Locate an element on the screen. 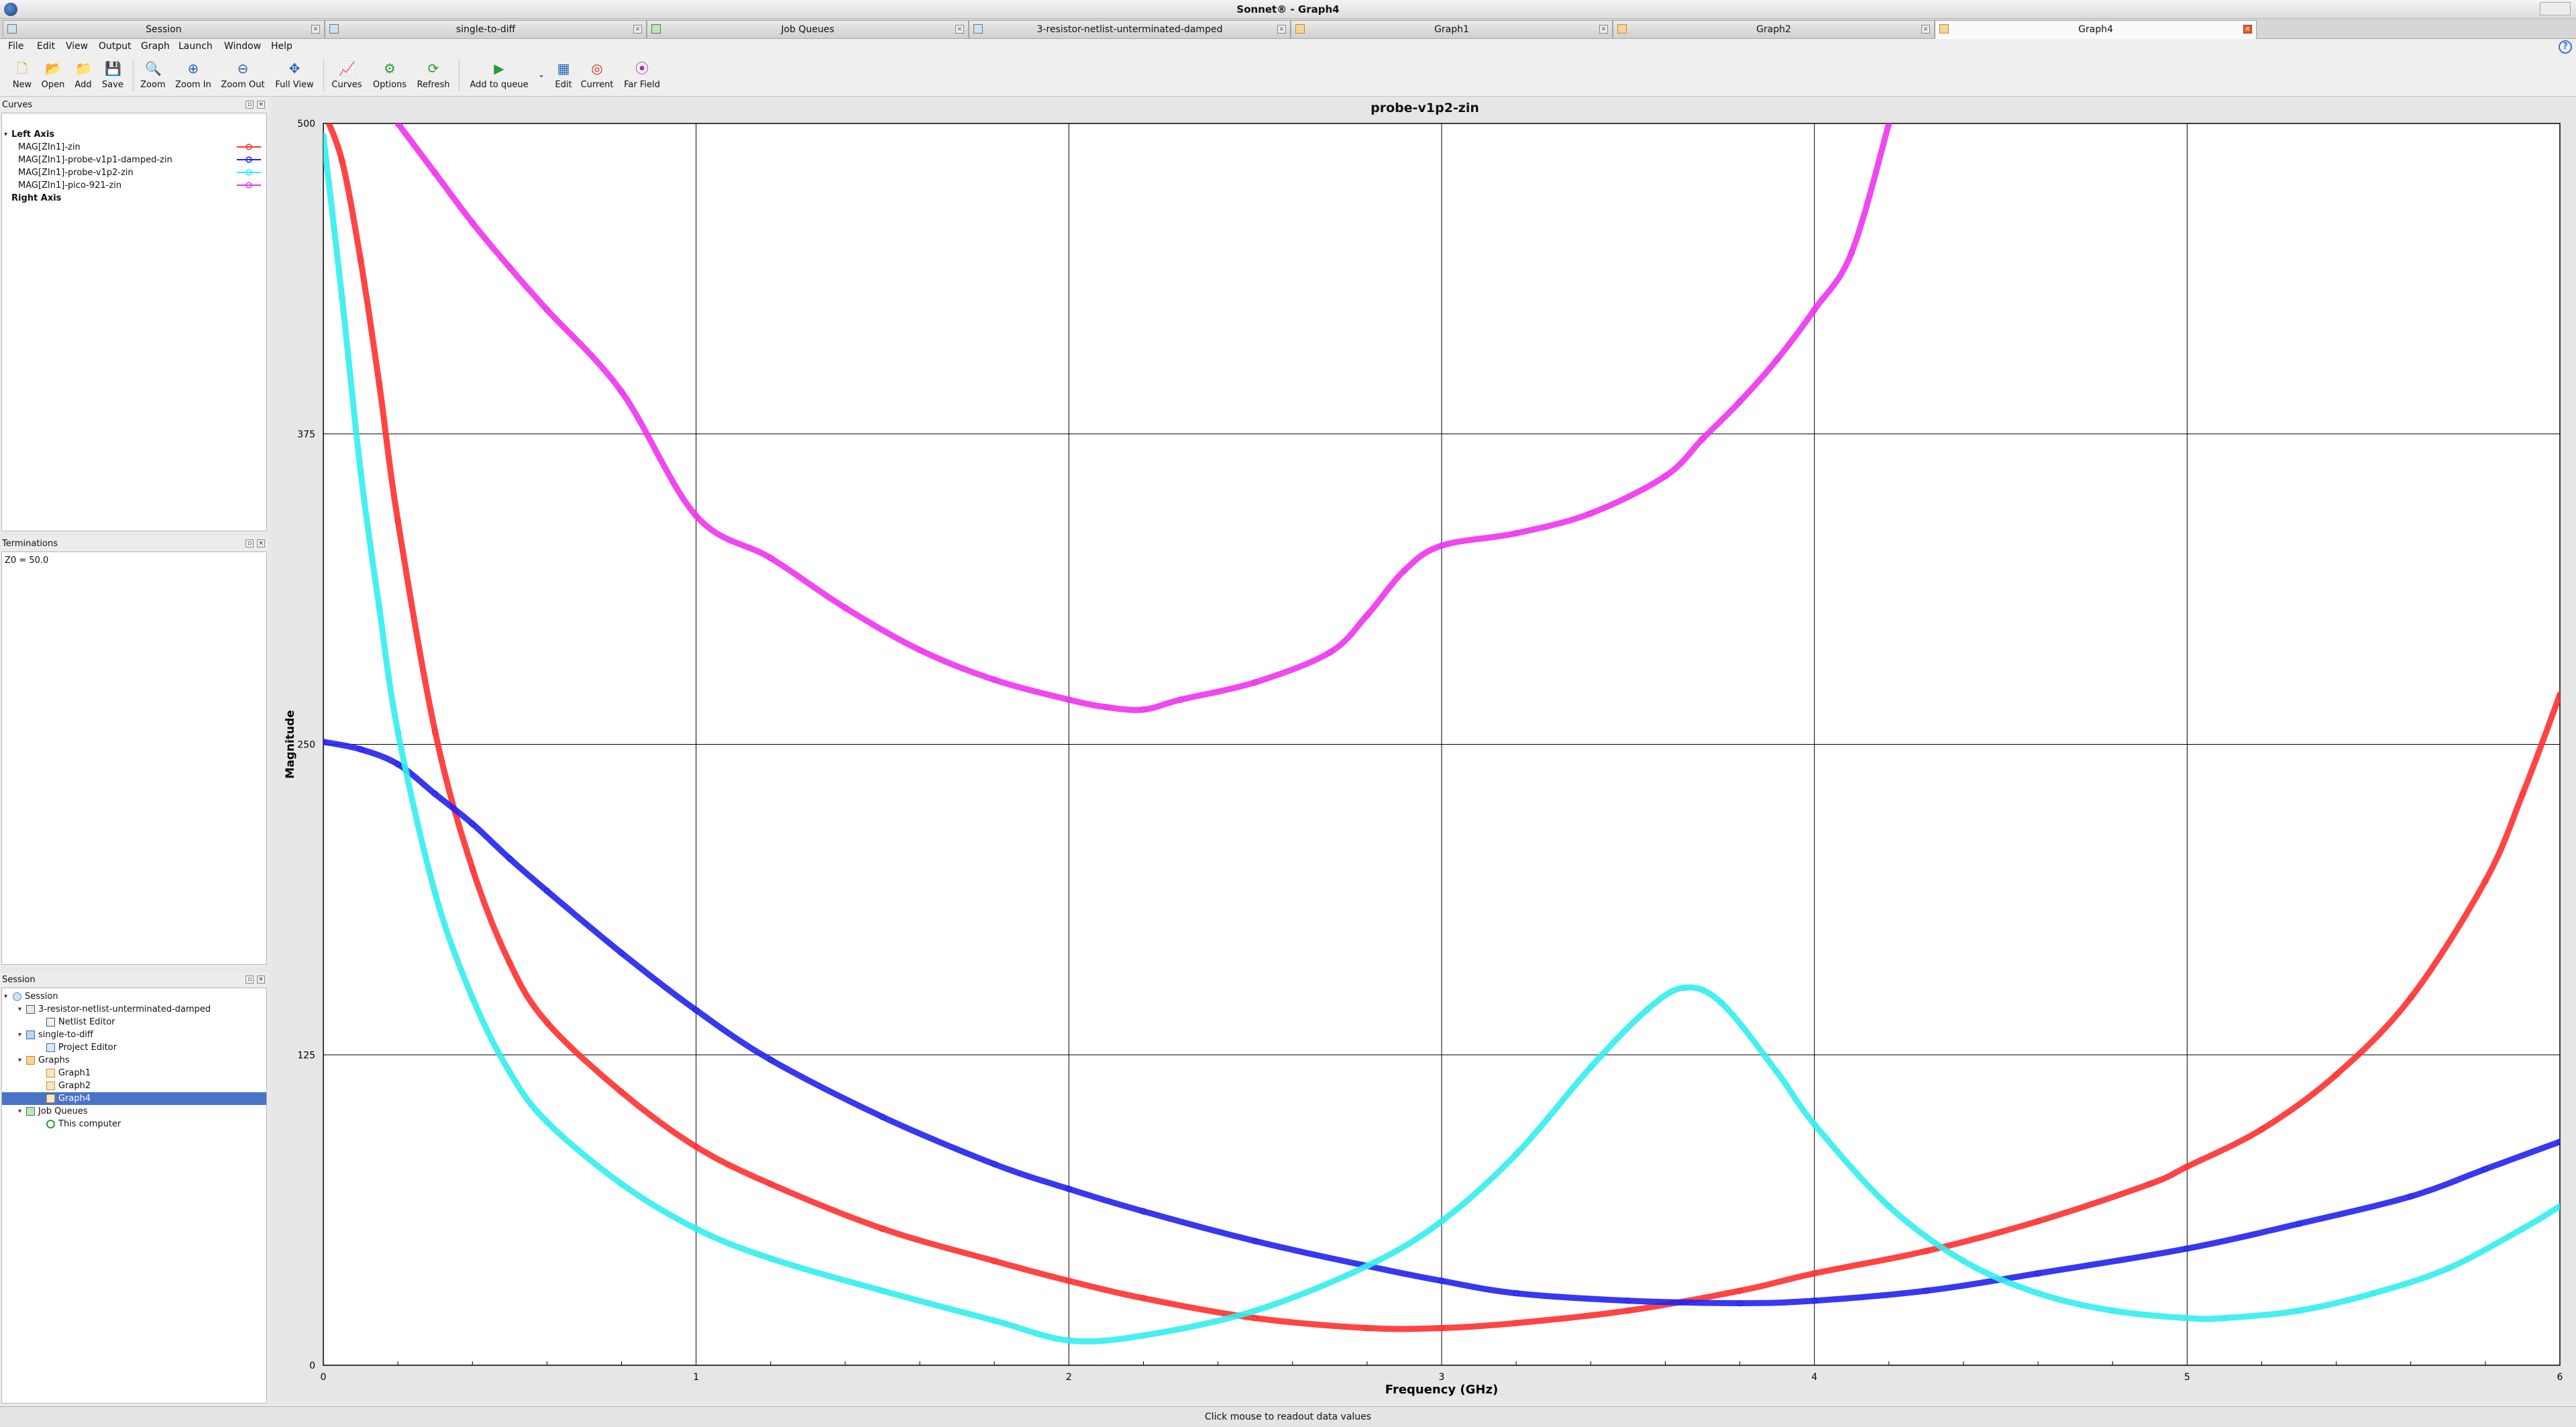 The width and height of the screenshot is (2576, 1427). y-tick-label: 375 is located at coordinates (306, 434).